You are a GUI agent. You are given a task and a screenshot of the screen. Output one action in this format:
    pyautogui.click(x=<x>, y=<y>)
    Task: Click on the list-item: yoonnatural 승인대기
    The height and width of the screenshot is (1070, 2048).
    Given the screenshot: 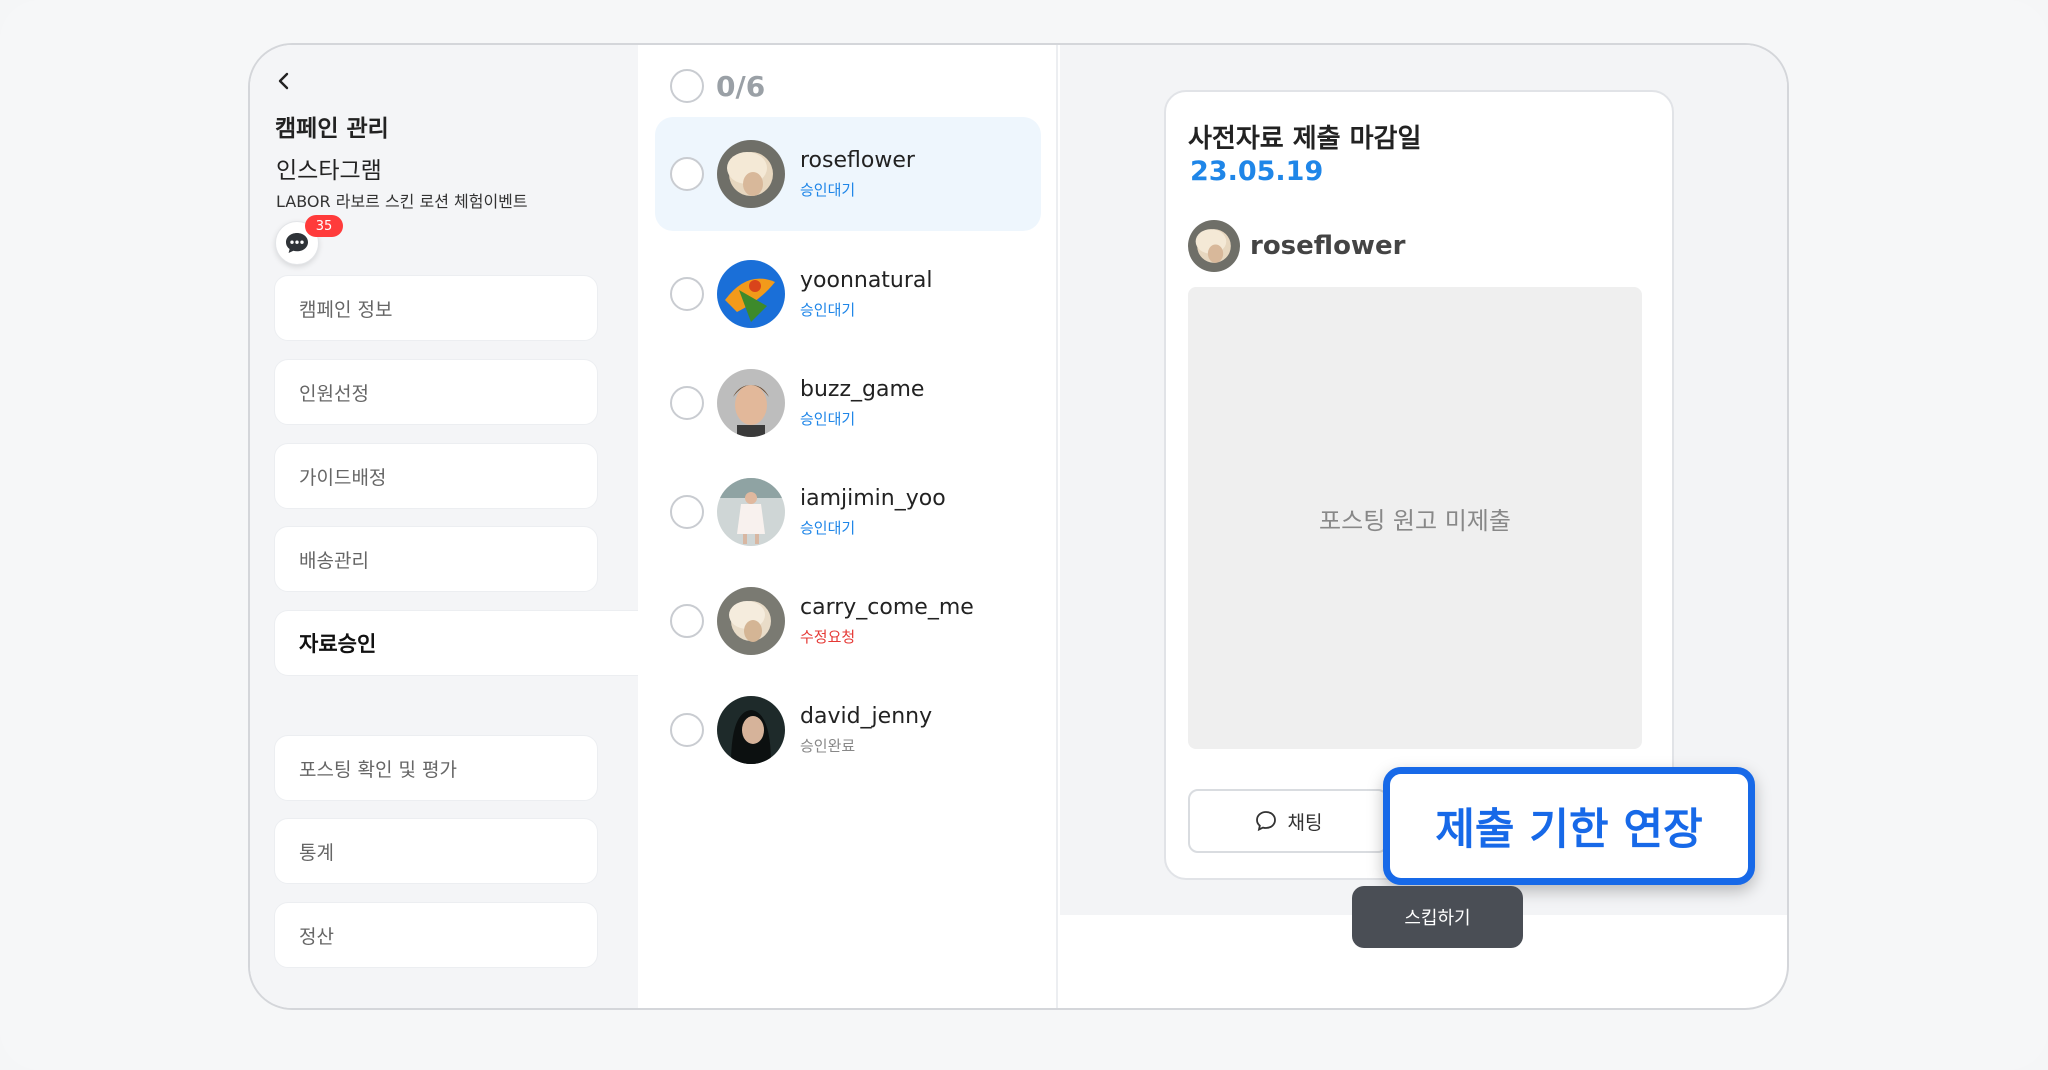 What is the action you would take?
    pyautogui.click(x=848, y=294)
    